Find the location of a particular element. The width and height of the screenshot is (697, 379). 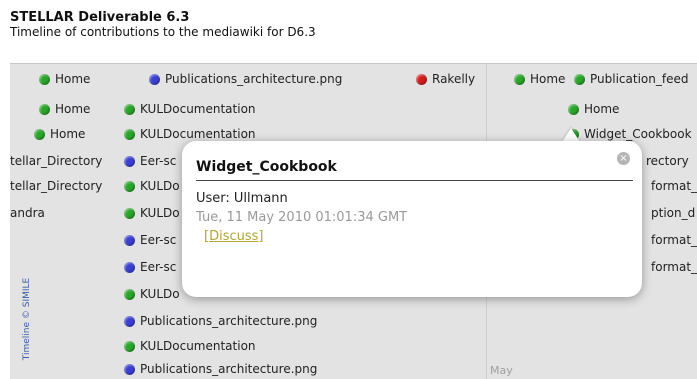

timeline-event: Rakelly is located at coordinates (445, 79).